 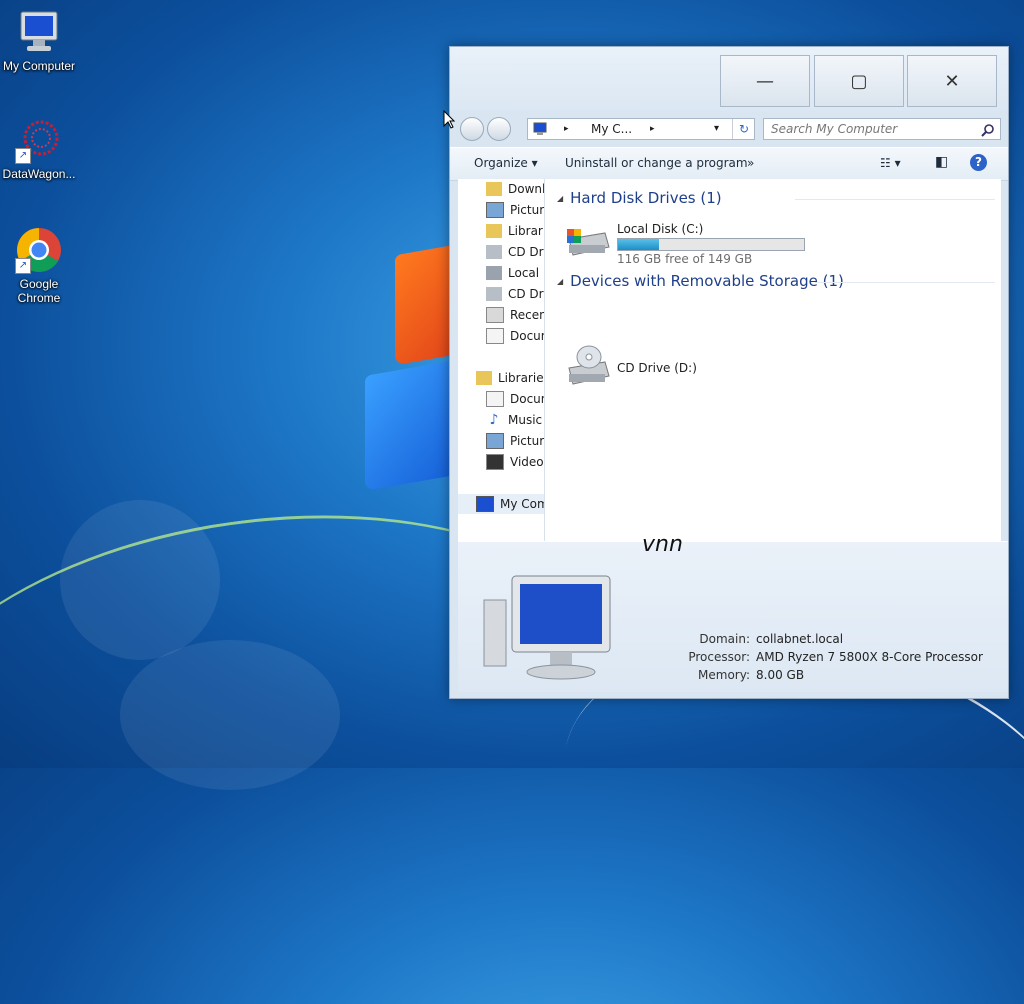 What do you see at coordinates (890, 163) in the screenshot?
I see `change-view-button: ☷ ▾` at bounding box center [890, 163].